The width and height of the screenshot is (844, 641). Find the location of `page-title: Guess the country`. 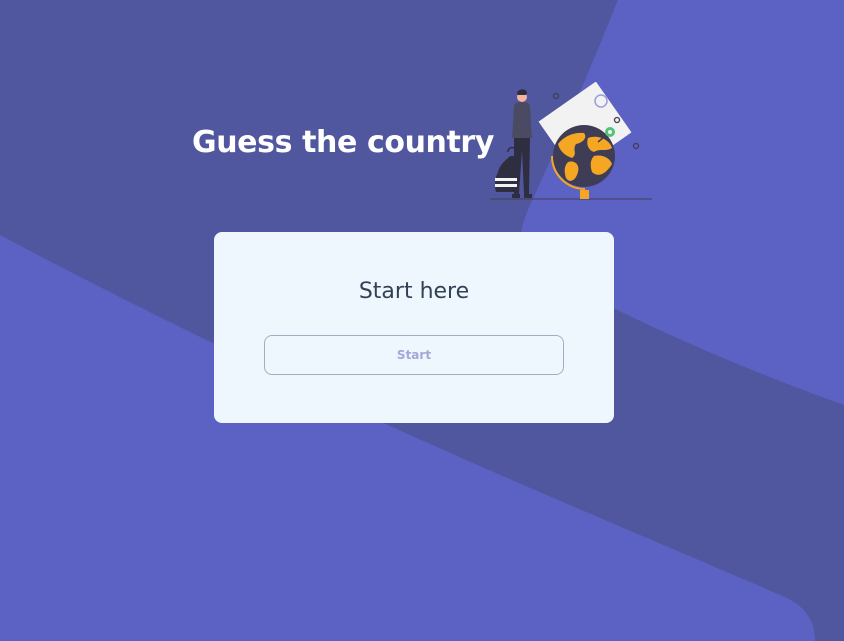

page-title: Guess the country is located at coordinates (343, 142).